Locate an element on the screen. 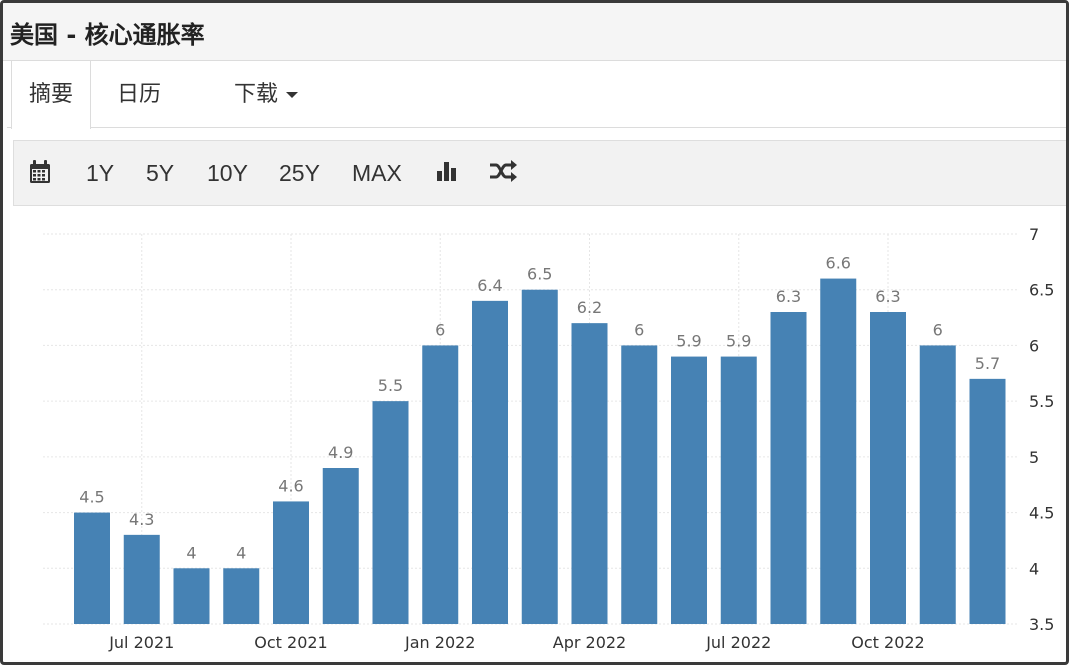 Image resolution: width=1069 pixels, height=665 pixels. range-10y-button: 10Y is located at coordinates (227, 173).